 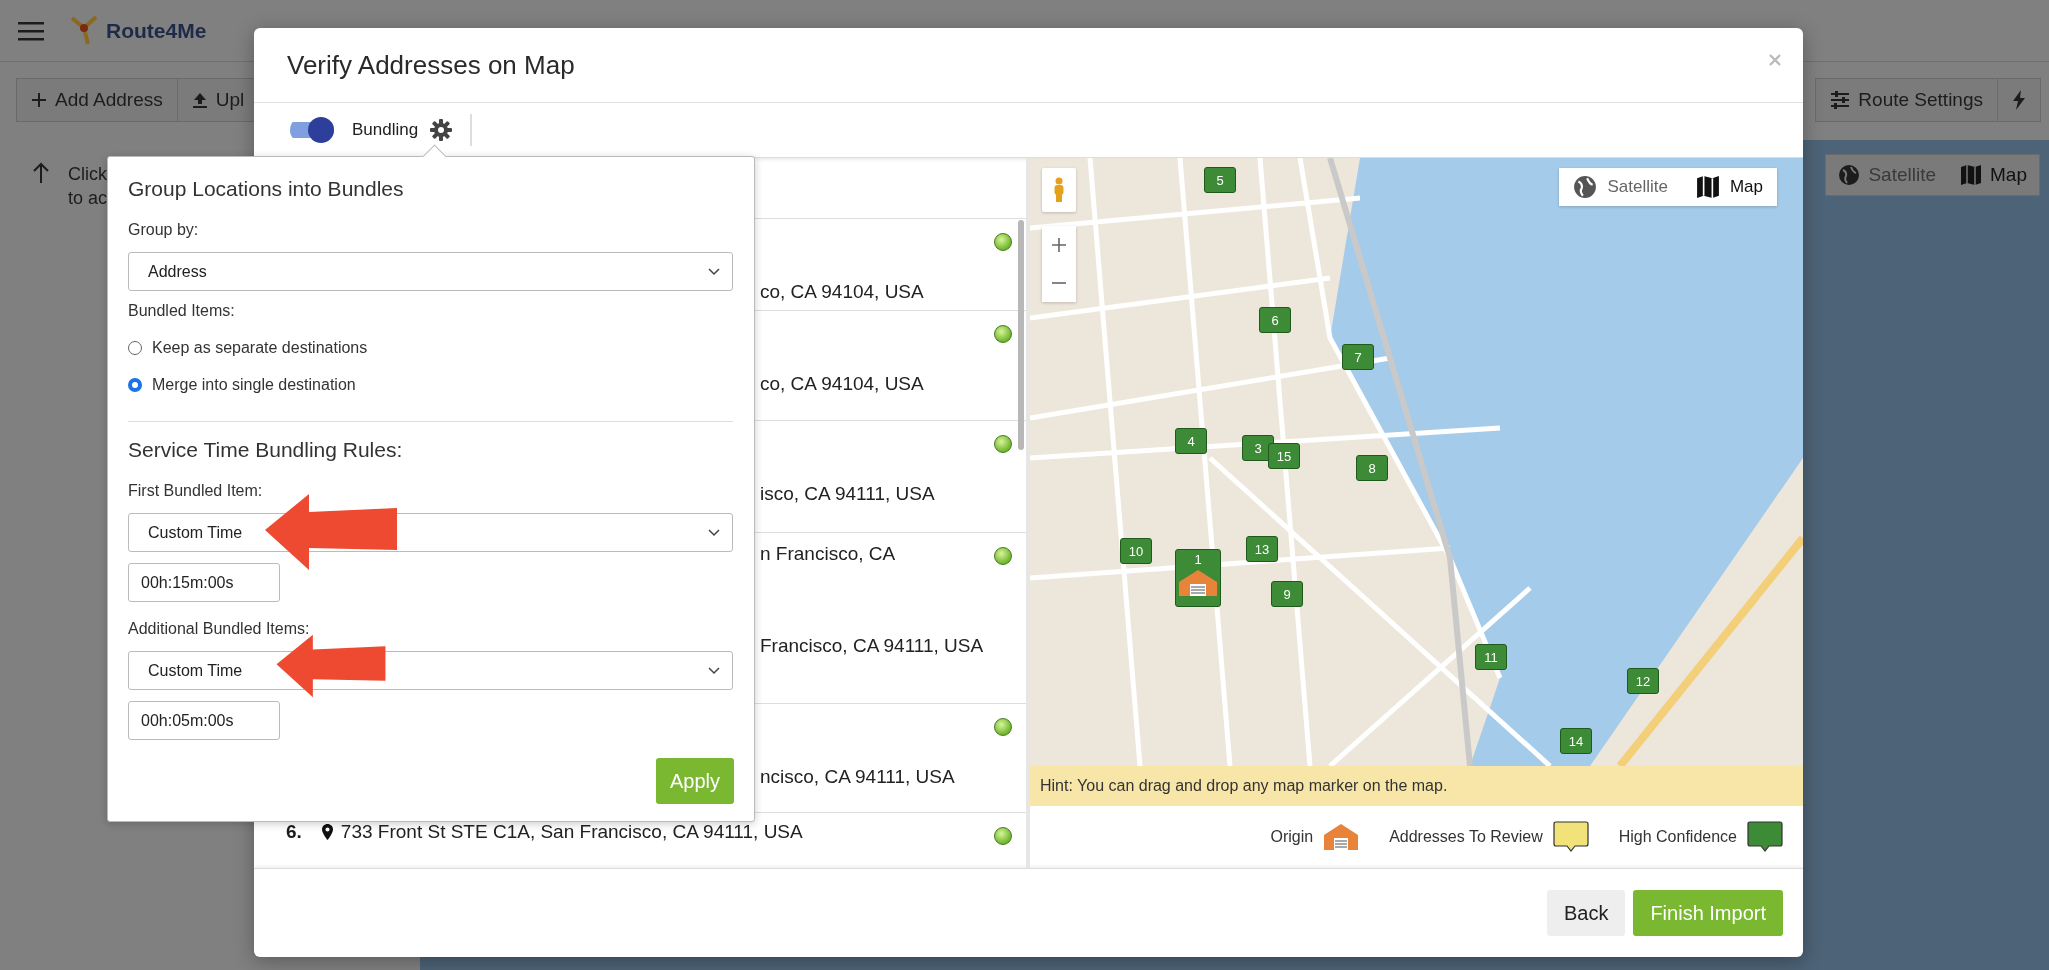 I want to click on sliders-icon, so click(x=1840, y=100).